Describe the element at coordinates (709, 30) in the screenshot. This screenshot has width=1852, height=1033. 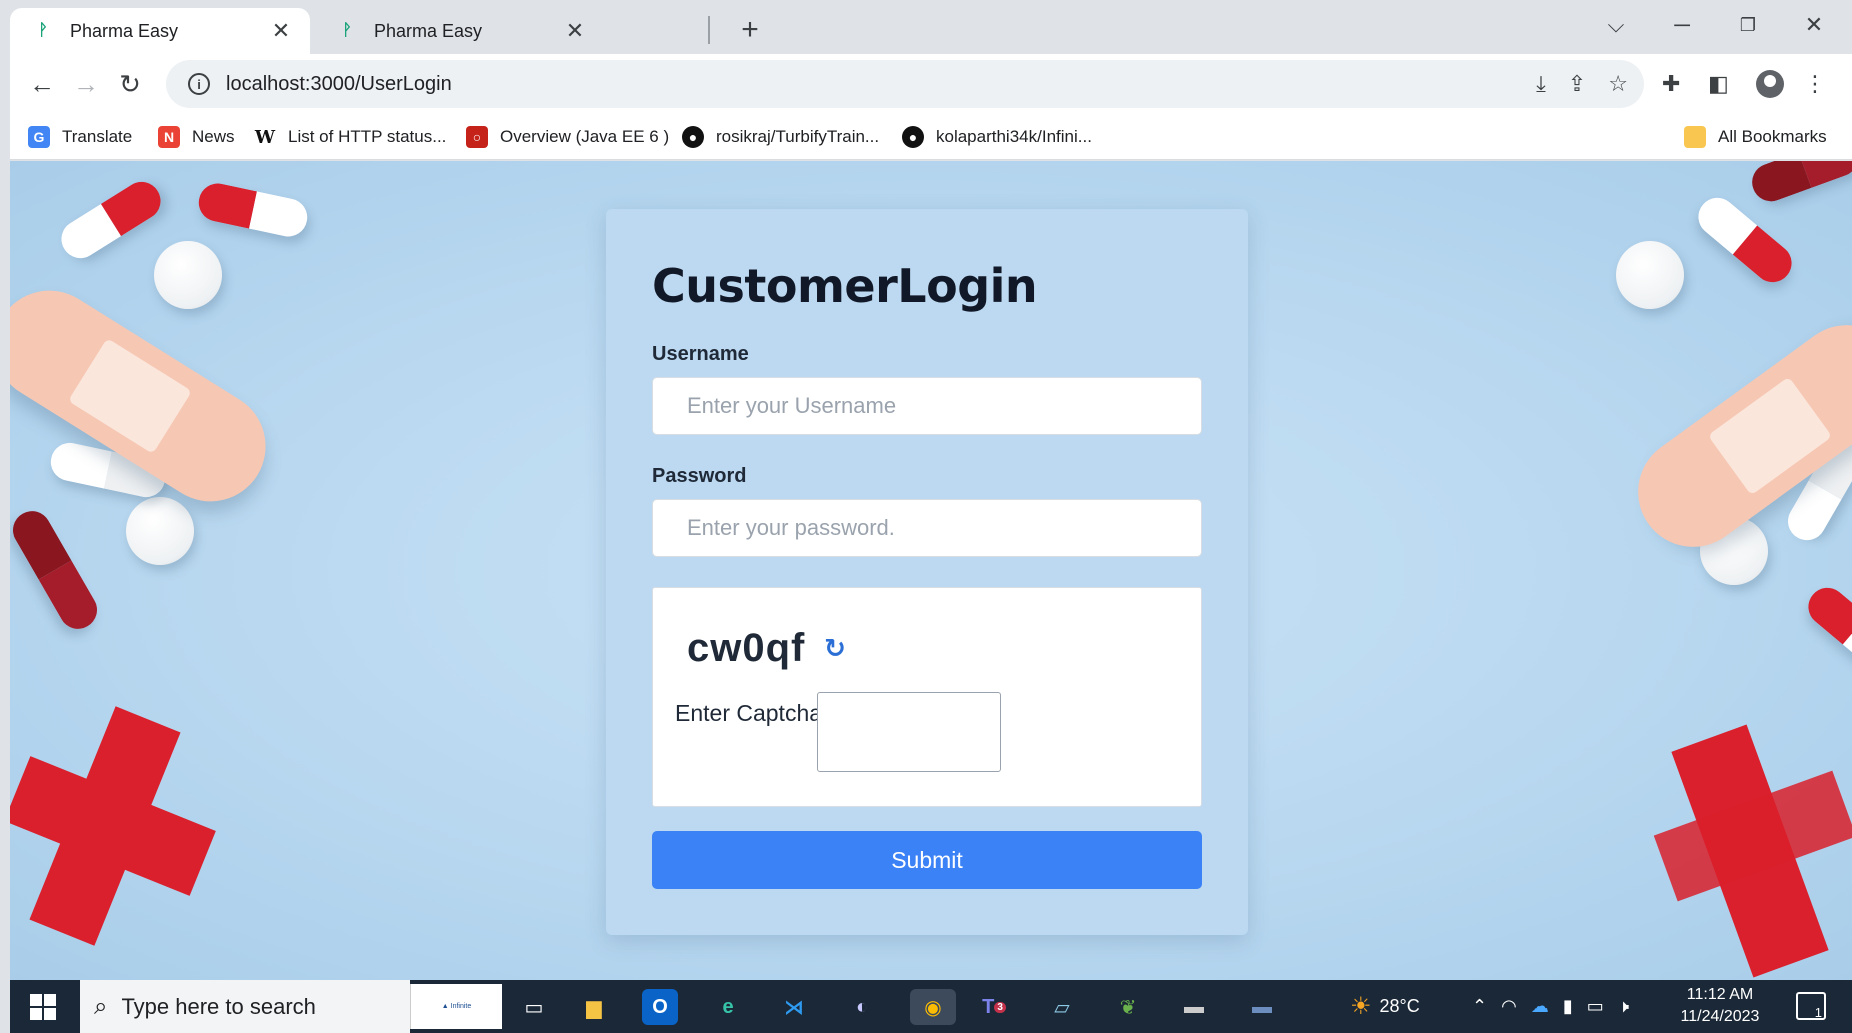
I see `tab-separator` at that location.